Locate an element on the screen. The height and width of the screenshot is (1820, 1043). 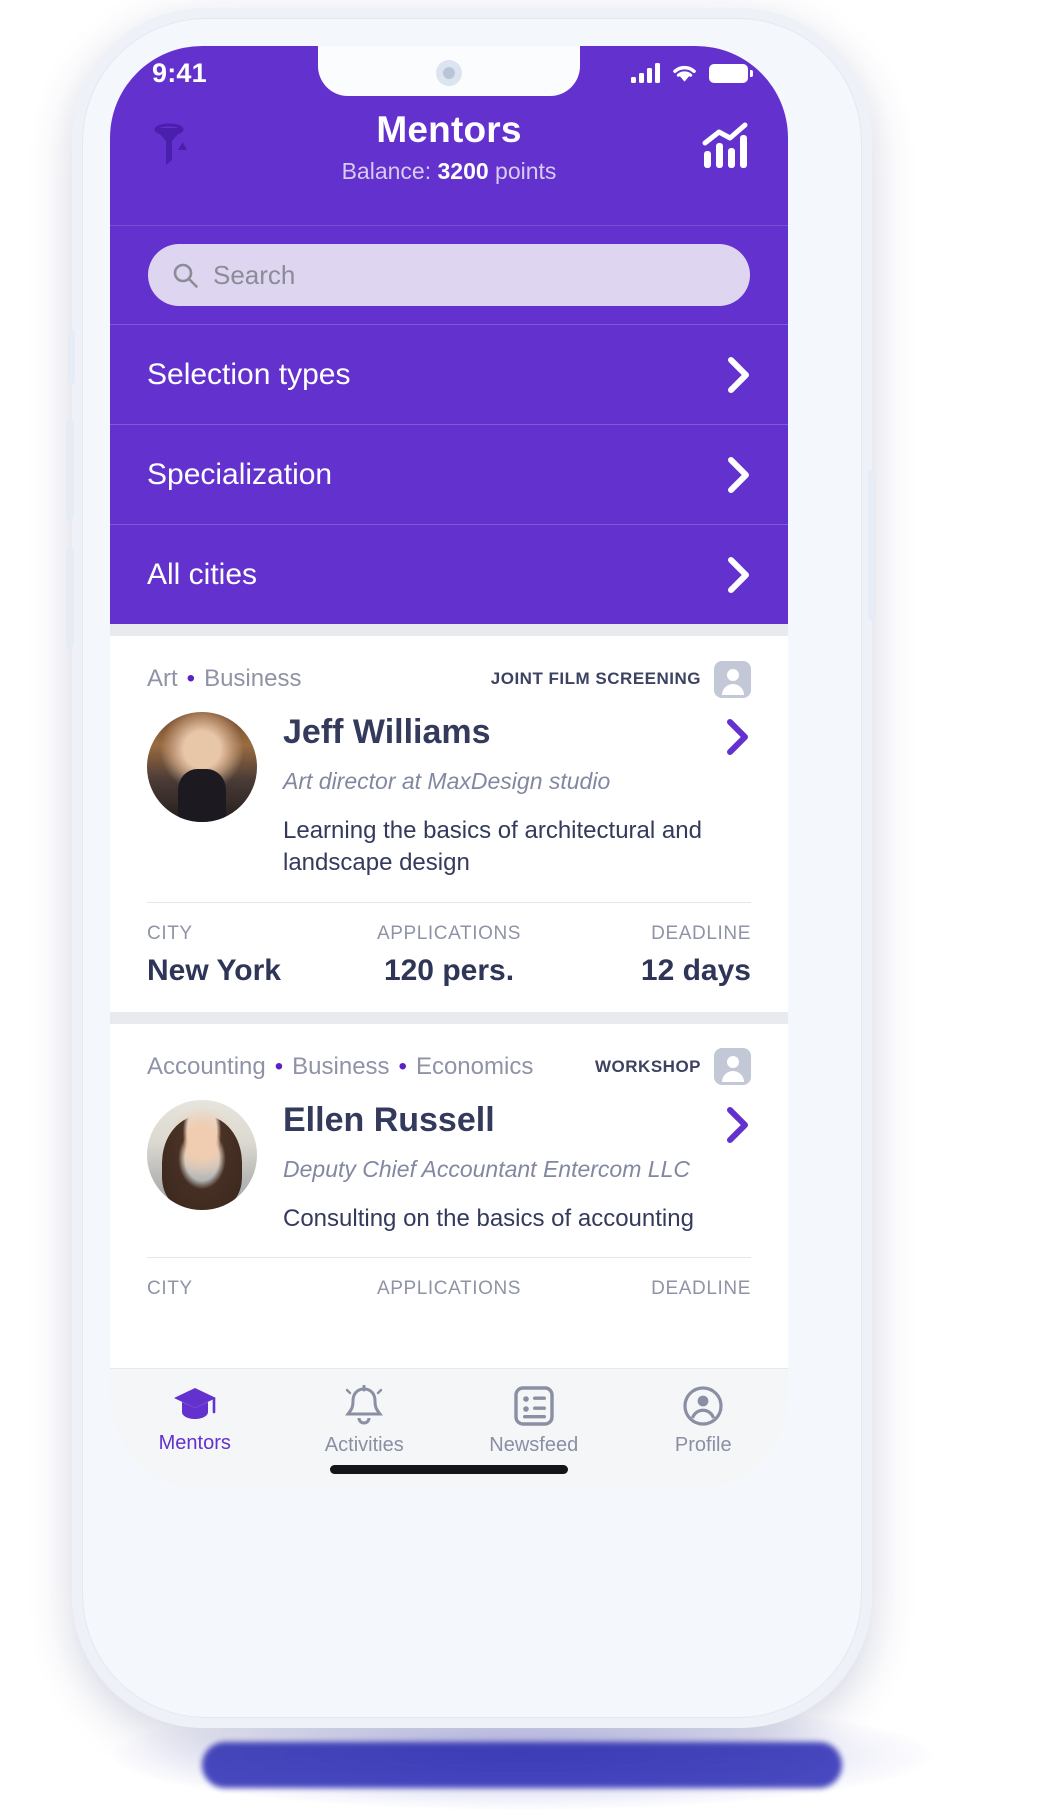
search-placeholder: Search is located at coordinates (254, 274).